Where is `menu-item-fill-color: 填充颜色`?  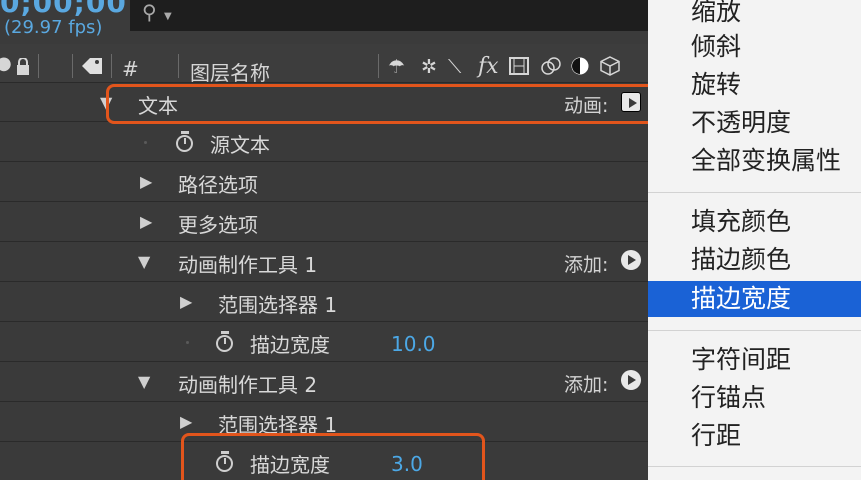 menu-item-fill-color: 填充颜色 is located at coordinates (754, 222).